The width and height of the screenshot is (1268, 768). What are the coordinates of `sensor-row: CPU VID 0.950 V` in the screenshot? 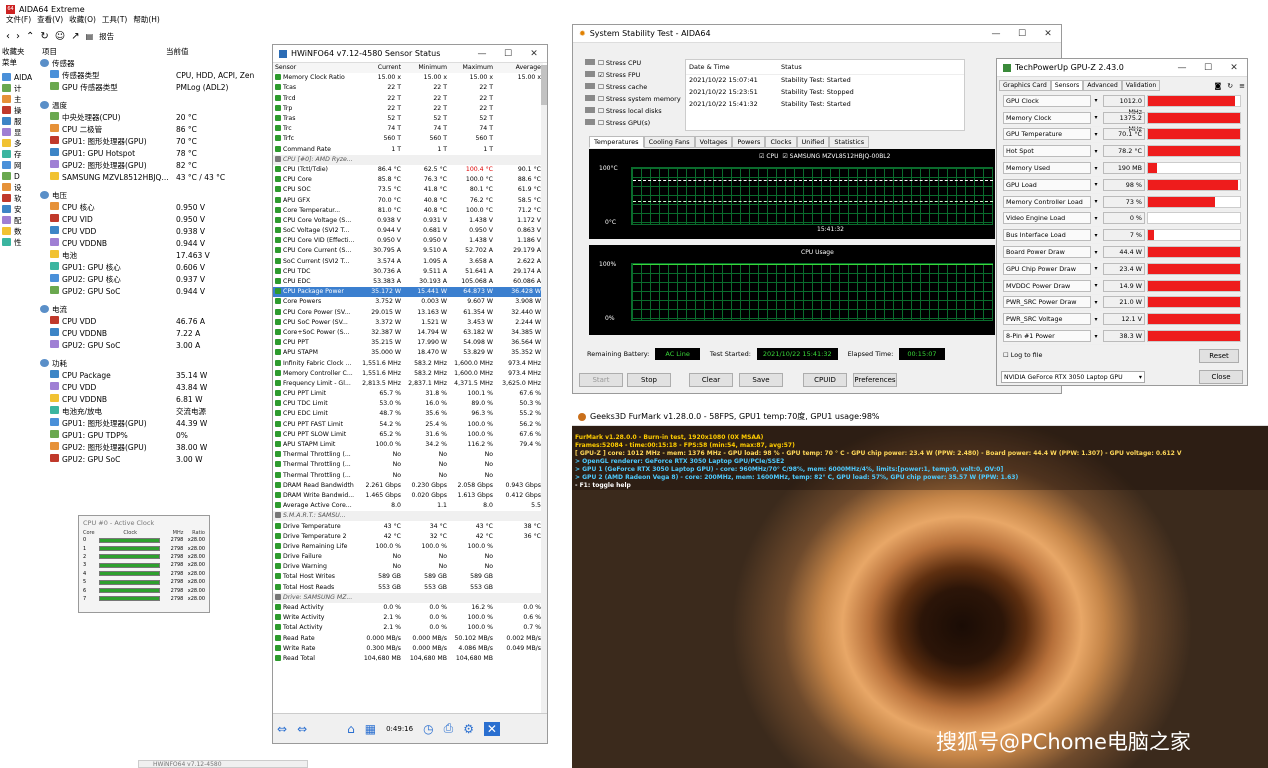 It's located at (156, 220).